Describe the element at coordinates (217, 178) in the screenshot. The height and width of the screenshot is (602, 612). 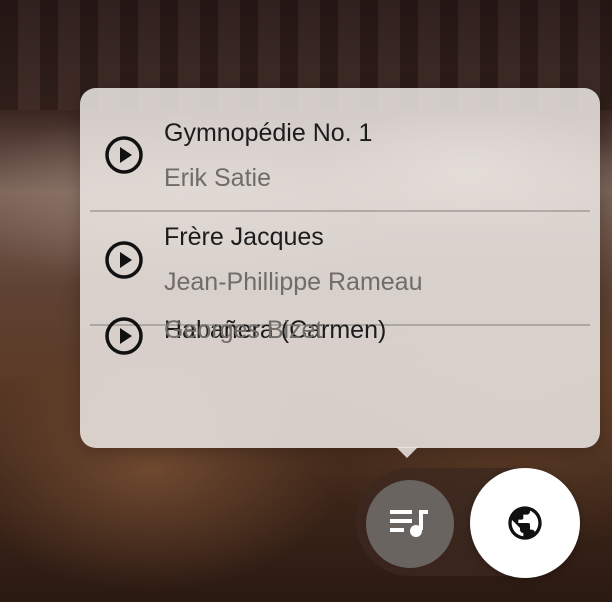
I see `track-artist: Erik Satie` at that location.